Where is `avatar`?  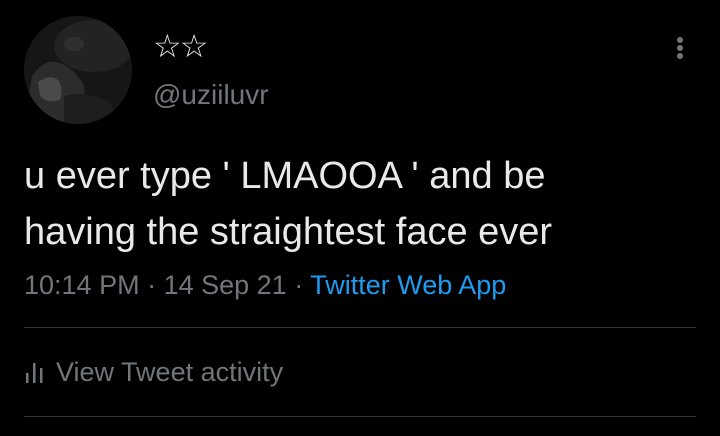
avatar is located at coordinates (78, 70).